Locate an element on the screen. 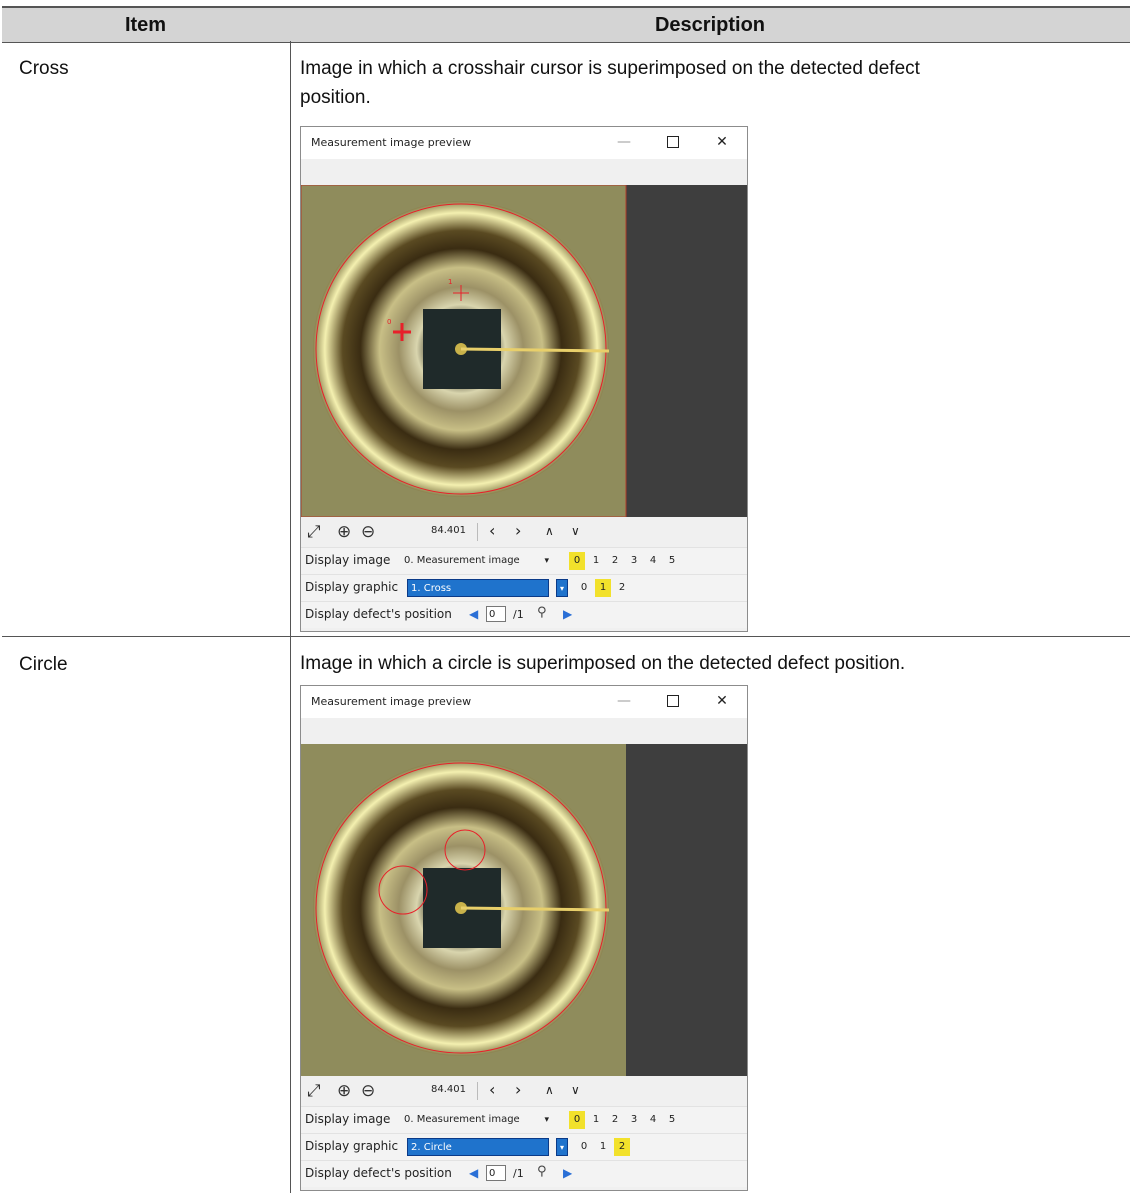  measurement-image-area is located at coordinates (524, 910).